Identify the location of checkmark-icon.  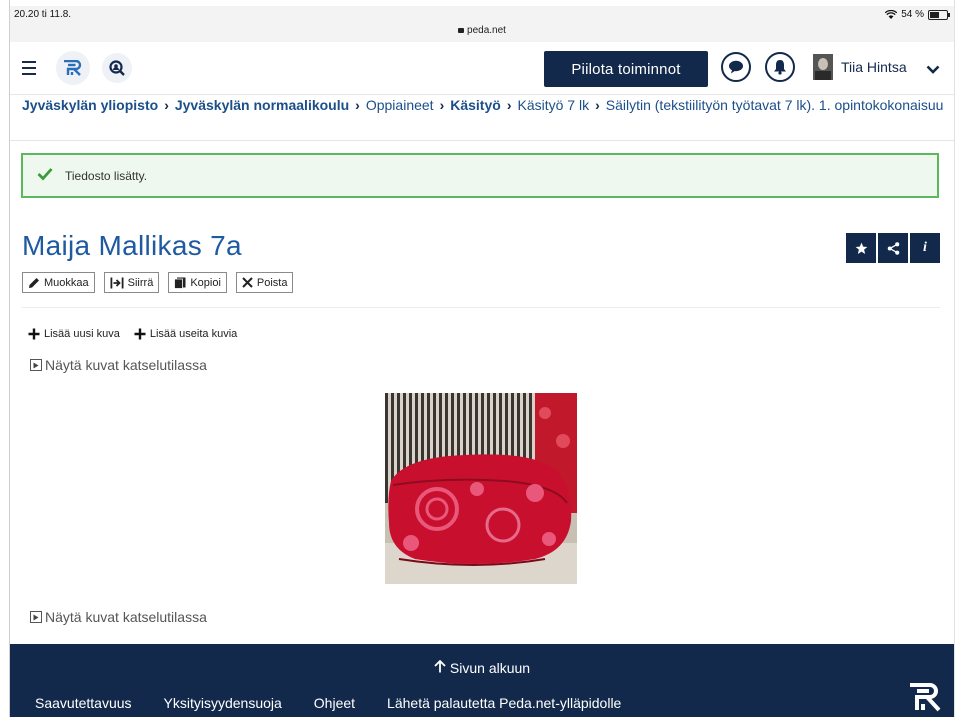
(45, 176).